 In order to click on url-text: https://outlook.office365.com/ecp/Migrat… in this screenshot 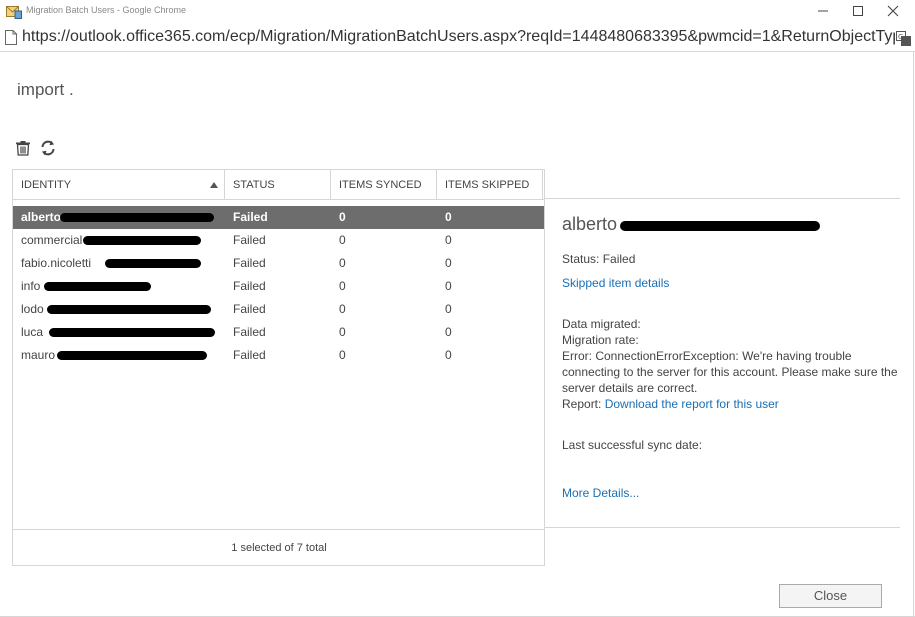, I will do `click(458, 37)`.